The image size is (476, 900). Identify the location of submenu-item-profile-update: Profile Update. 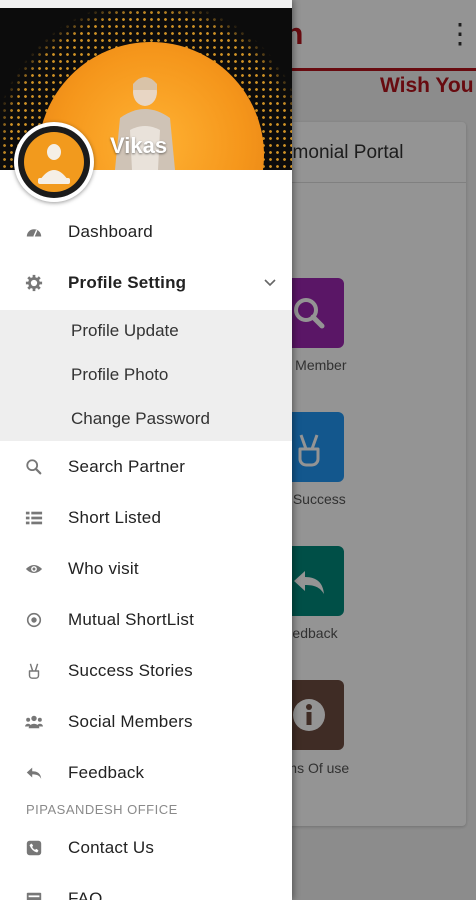
(146, 332).